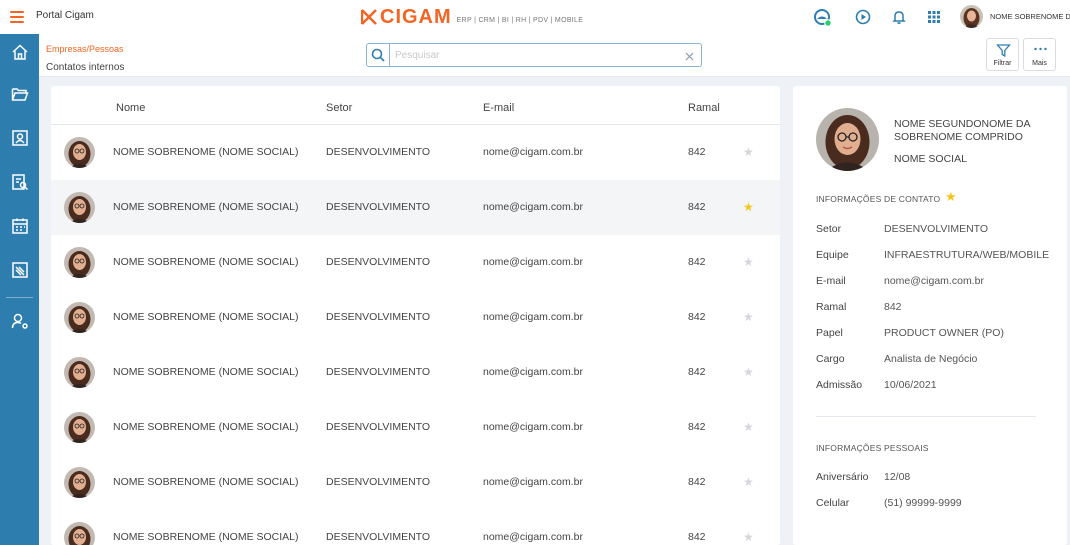  Describe the element at coordinates (1003, 51) in the screenshot. I see `filter-icon` at that location.